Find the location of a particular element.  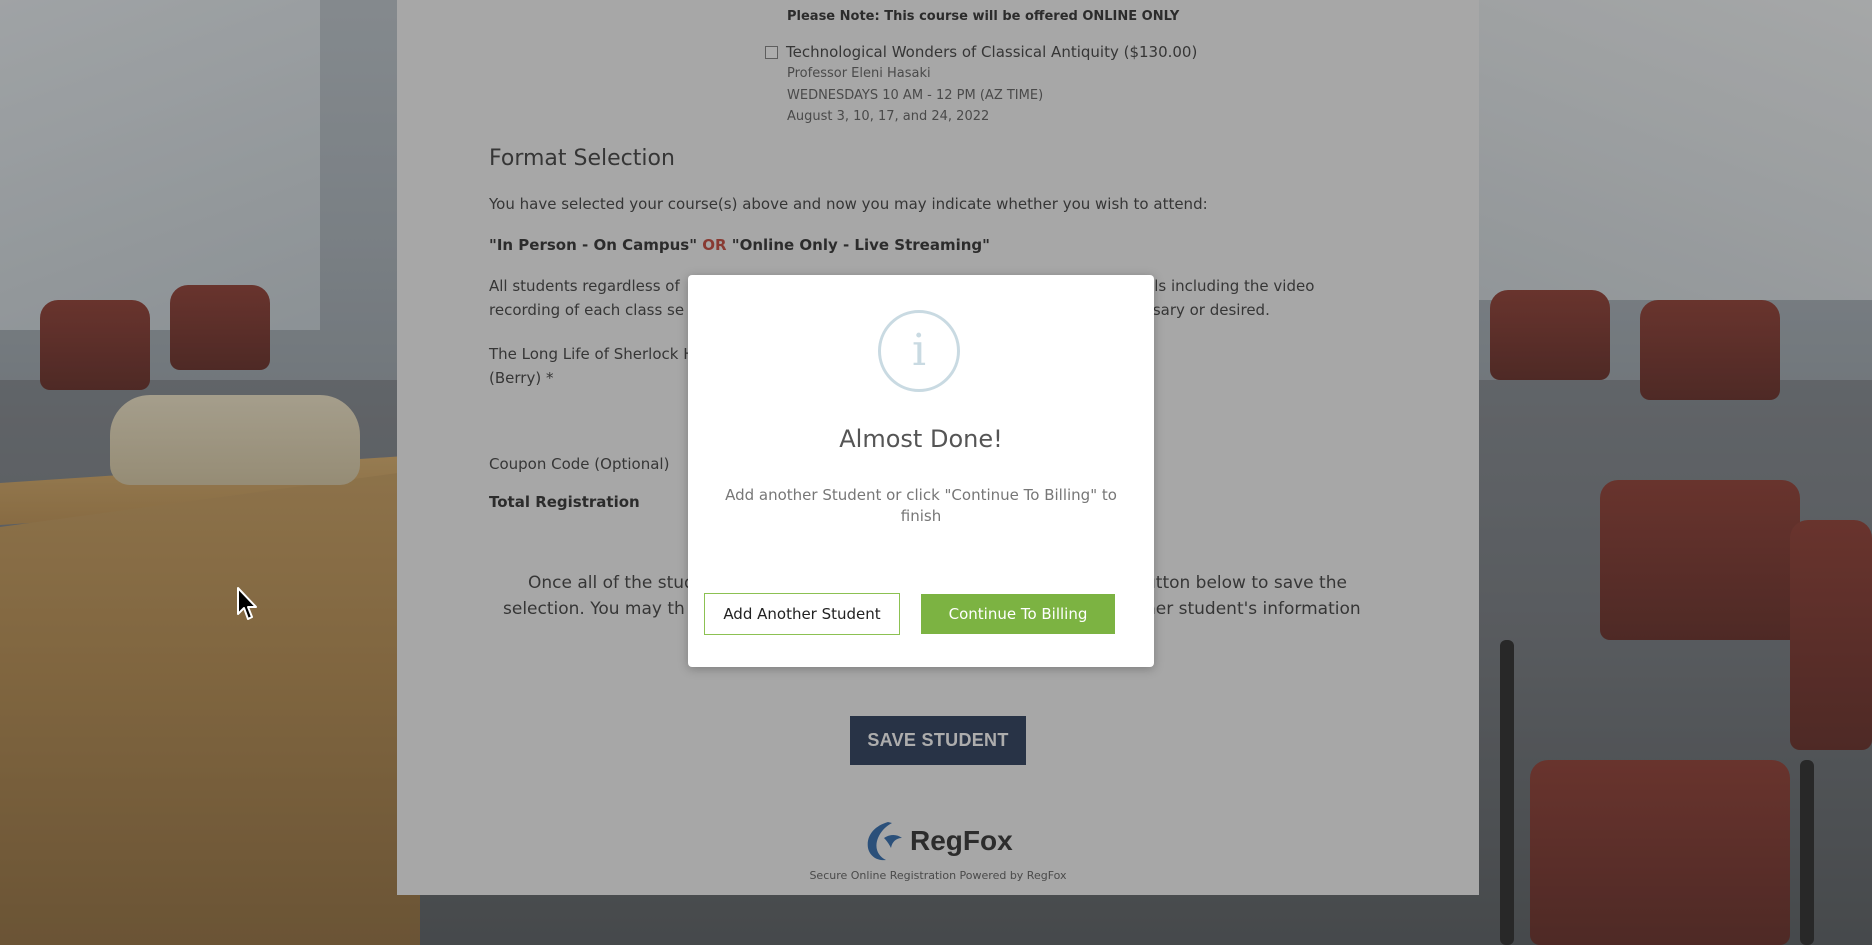

add-another-student-button: Add Another Student is located at coordinates (802, 614).